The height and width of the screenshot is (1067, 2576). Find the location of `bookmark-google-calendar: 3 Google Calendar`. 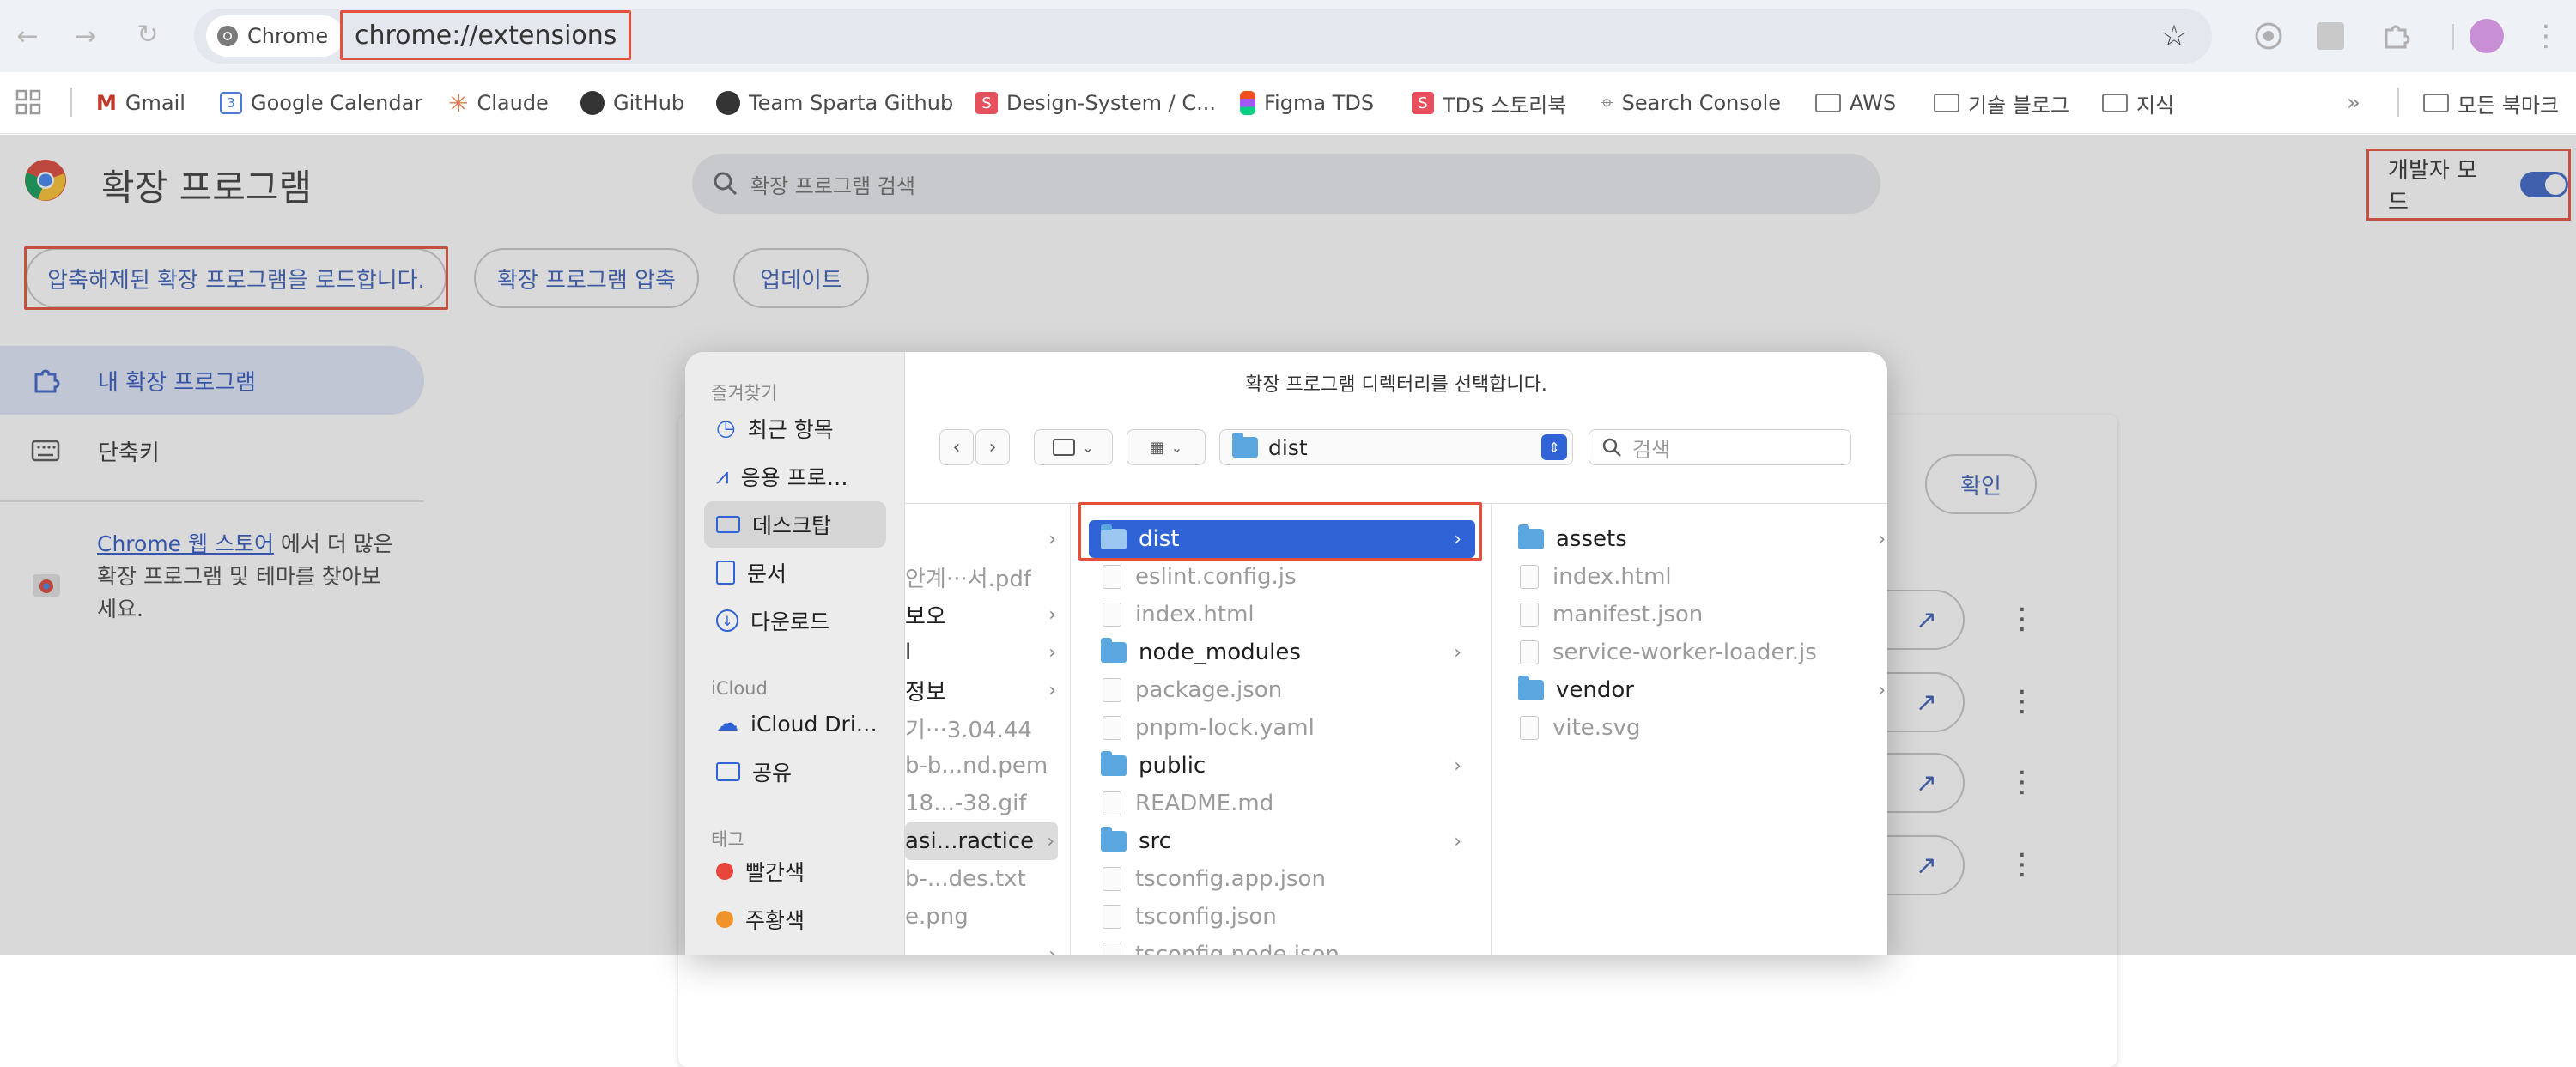

bookmark-google-calendar: 3 Google Calendar is located at coordinates (321, 103).